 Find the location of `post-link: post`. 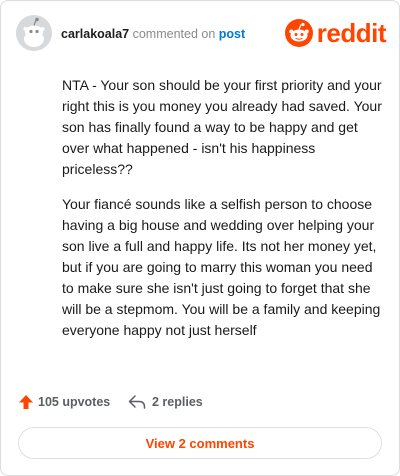

post-link: post is located at coordinates (232, 34).